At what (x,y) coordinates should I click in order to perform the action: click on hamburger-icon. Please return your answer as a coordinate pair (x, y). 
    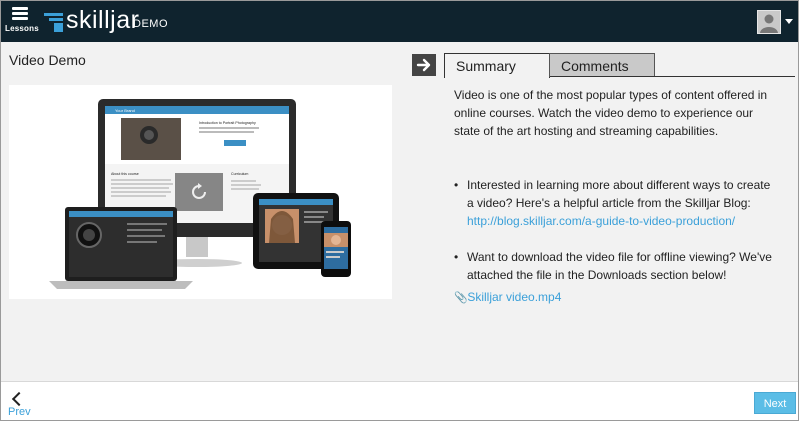
    Looking at the image, I should click on (20, 13).